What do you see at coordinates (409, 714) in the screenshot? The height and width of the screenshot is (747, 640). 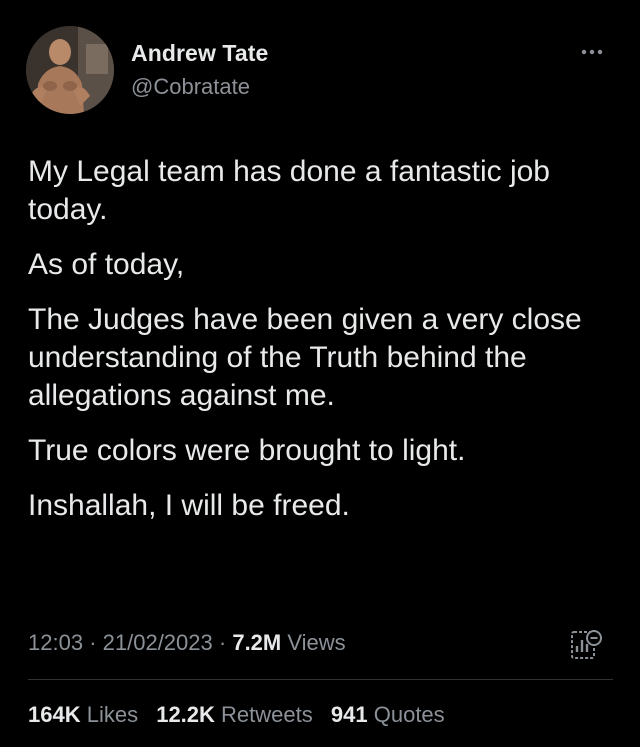 I see `quotes-label: Quotes` at bounding box center [409, 714].